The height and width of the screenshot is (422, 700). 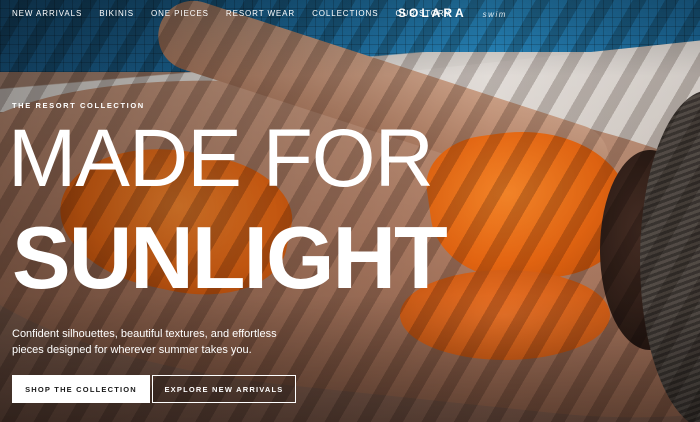 What do you see at coordinates (432, 13) in the screenshot?
I see `brand-name: SOLARA` at bounding box center [432, 13].